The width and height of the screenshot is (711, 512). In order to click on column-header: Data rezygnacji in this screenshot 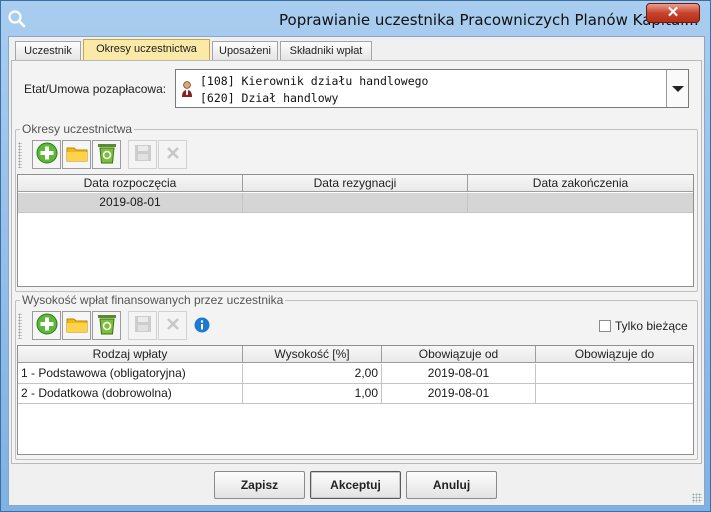, I will do `click(355, 183)`.